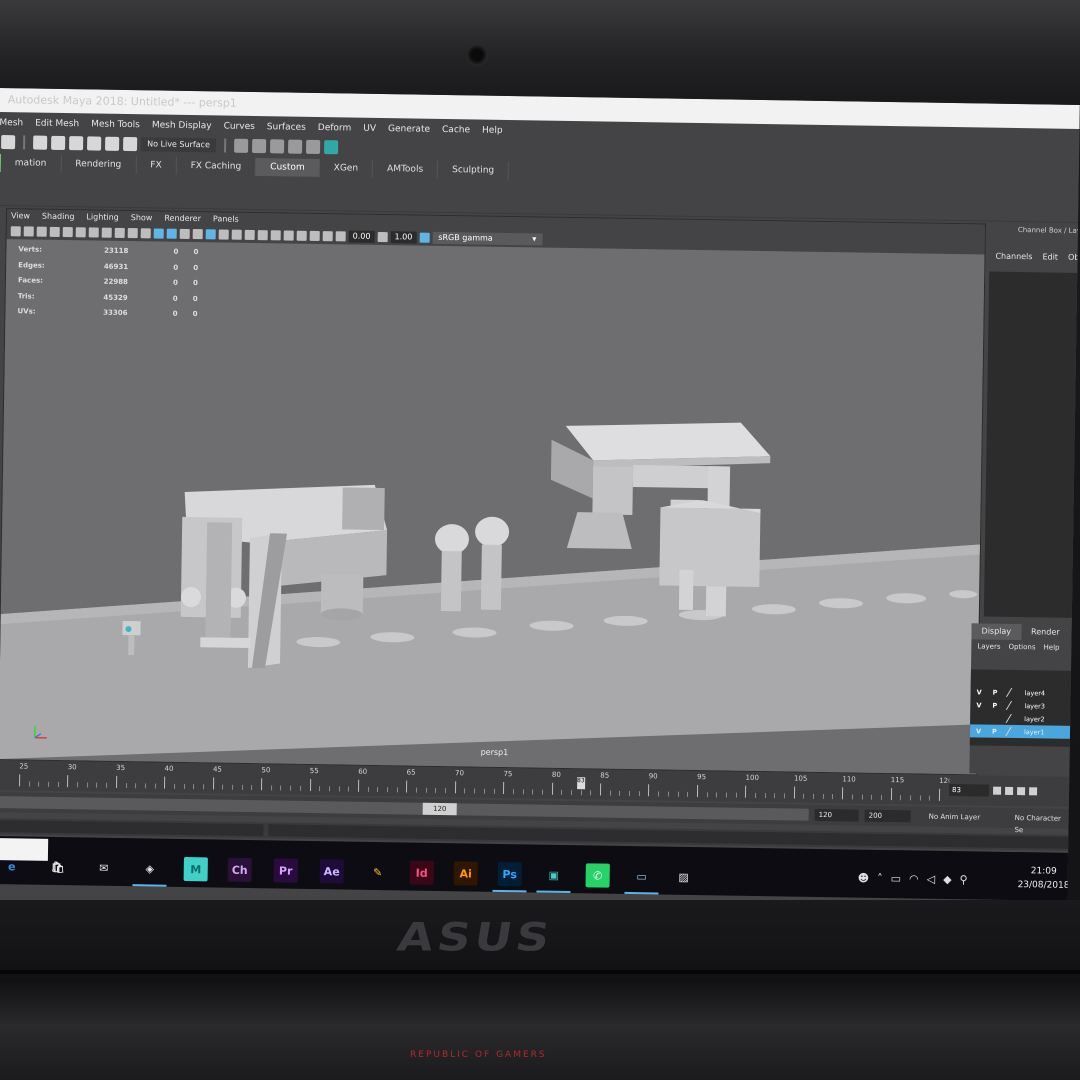  I want to click on chevron-up-icon: ˄, so click(880, 878).